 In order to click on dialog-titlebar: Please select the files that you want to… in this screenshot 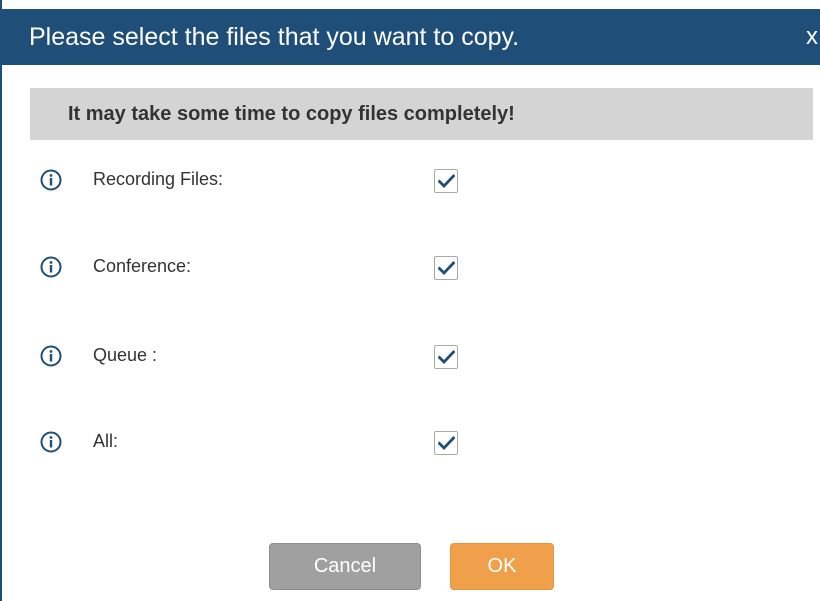, I will do `click(411, 37)`.